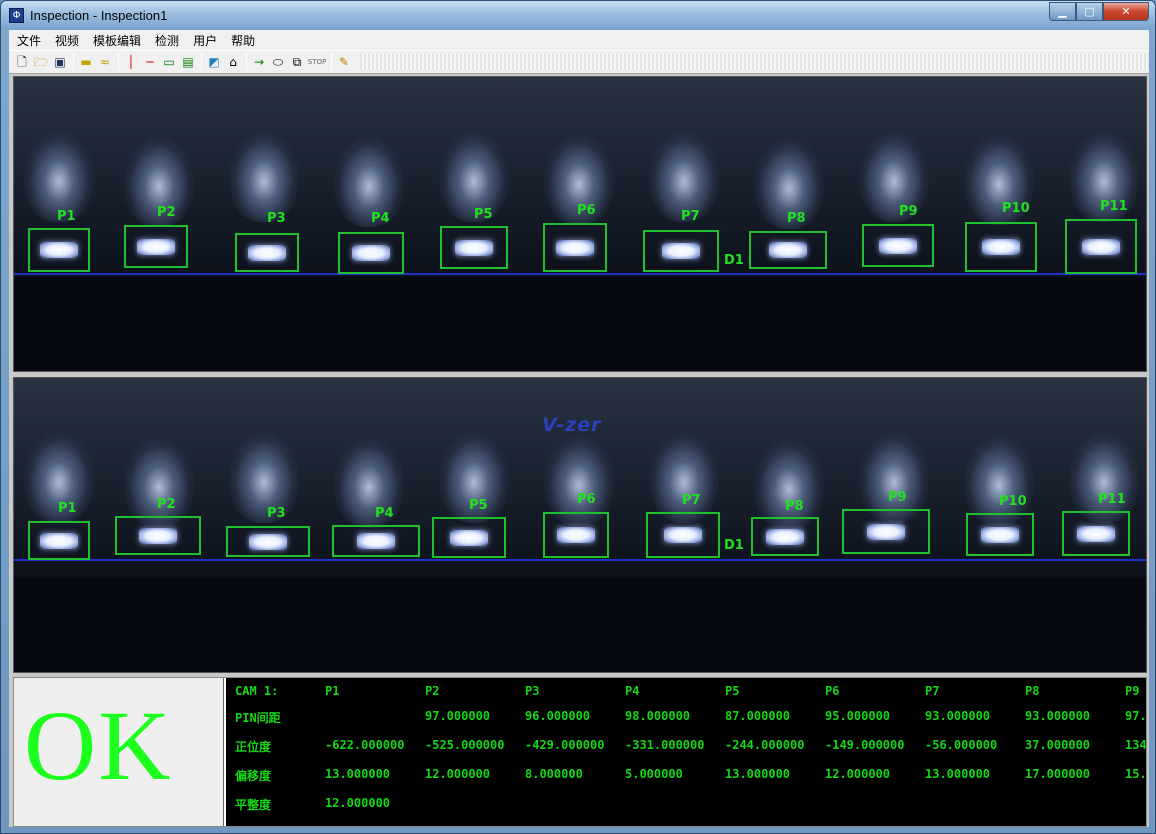 This screenshot has height=834, width=1156. Describe the element at coordinates (16, 15) in the screenshot. I see `app-icon: Φ` at that location.